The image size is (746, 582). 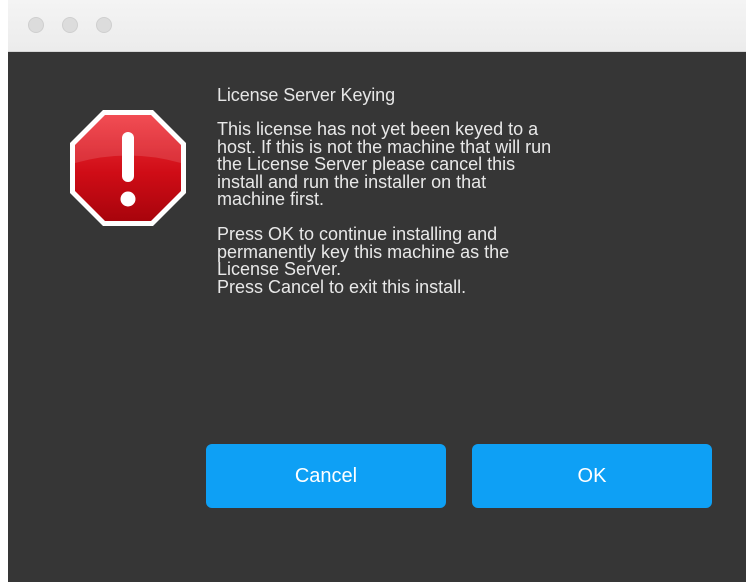 I want to click on zoom-window-button, so click(x=104, y=25).